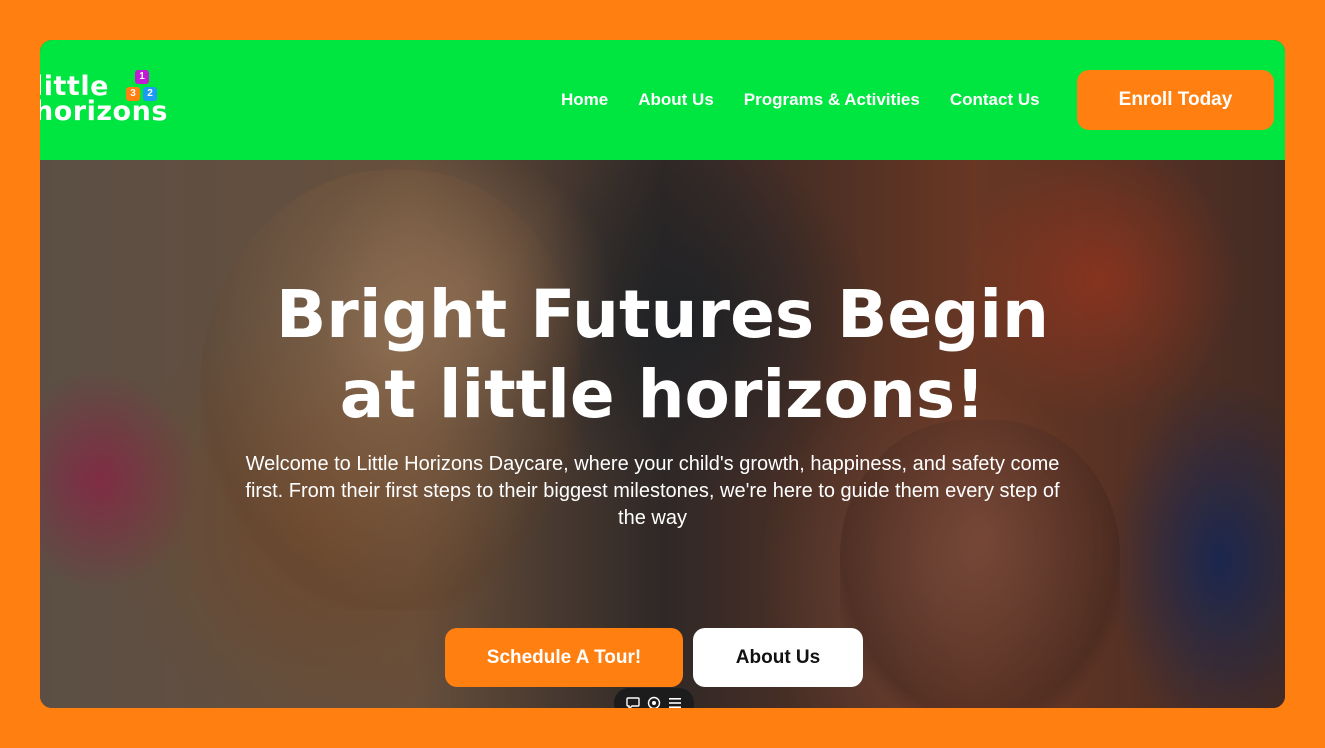 This screenshot has height=748, width=1325. What do you see at coordinates (662, 394) in the screenshot?
I see `hero-title-line-2: at little horizons!` at bounding box center [662, 394].